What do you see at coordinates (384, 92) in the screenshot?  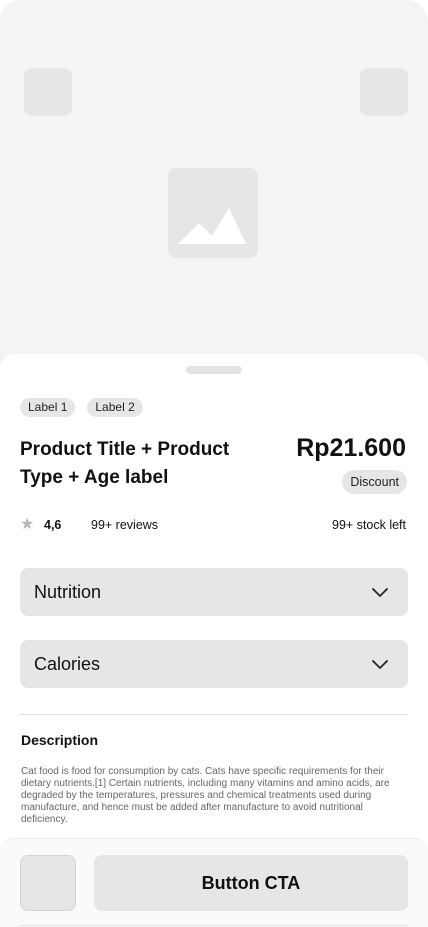 I see `action-button` at bounding box center [384, 92].